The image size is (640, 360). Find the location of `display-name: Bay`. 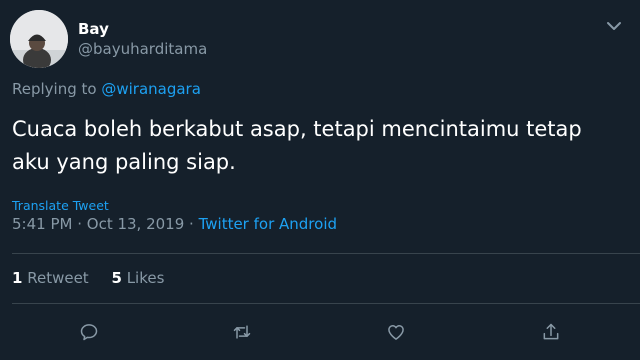

display-name: Bay is located at coordinates (93, 29).